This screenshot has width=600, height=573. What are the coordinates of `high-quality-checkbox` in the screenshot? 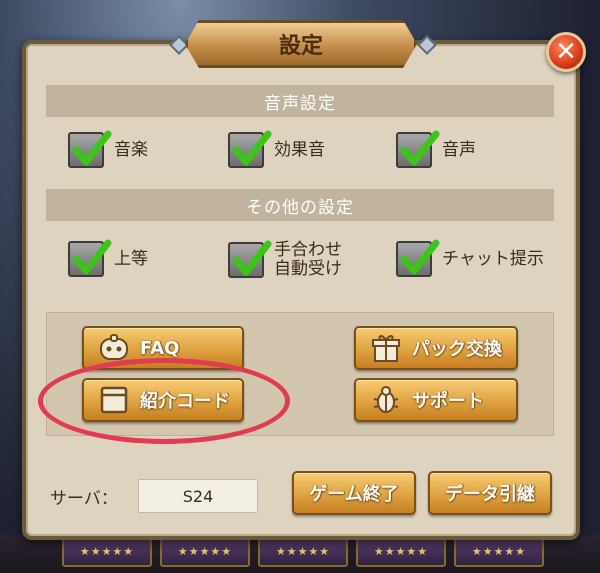 It's located at (90, 258).